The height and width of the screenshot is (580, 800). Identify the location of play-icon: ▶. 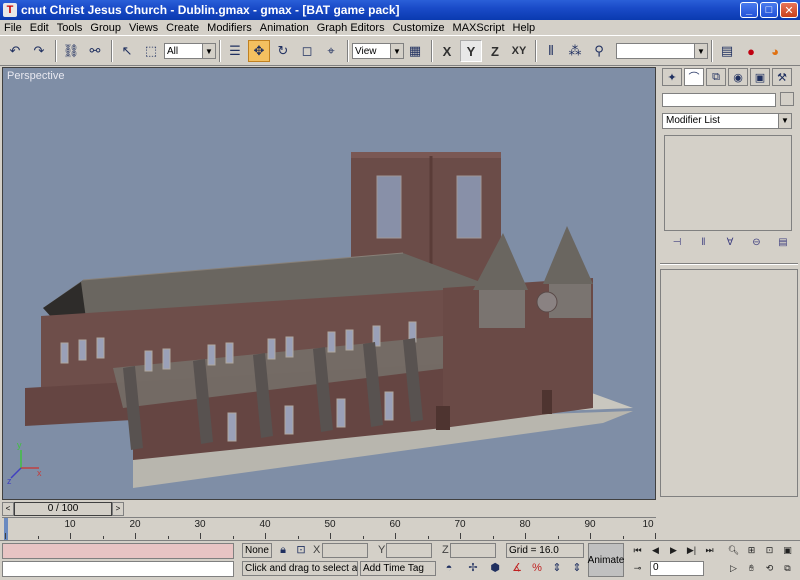
(673, 550).